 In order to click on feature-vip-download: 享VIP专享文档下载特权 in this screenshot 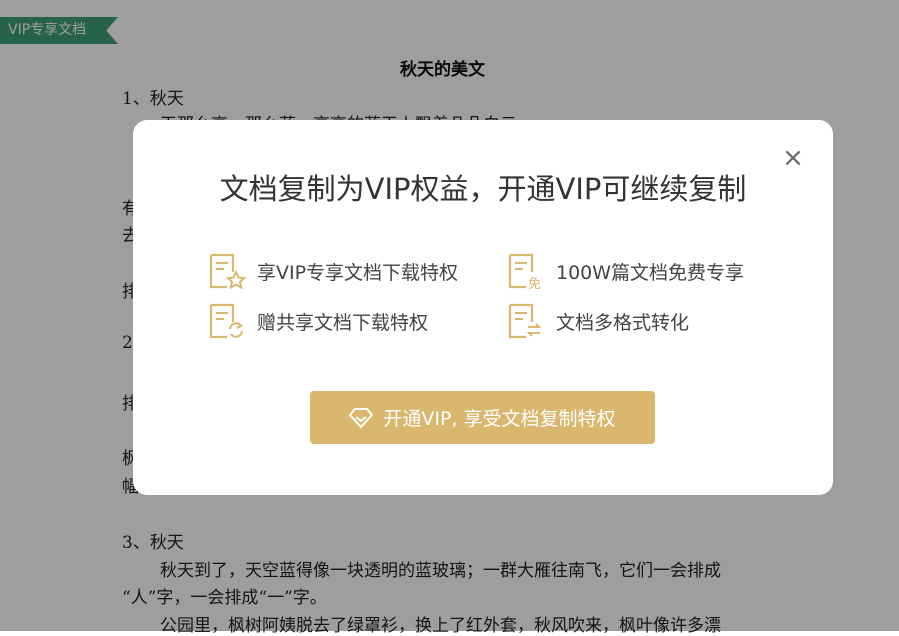, I will do `click(332, 271)`.